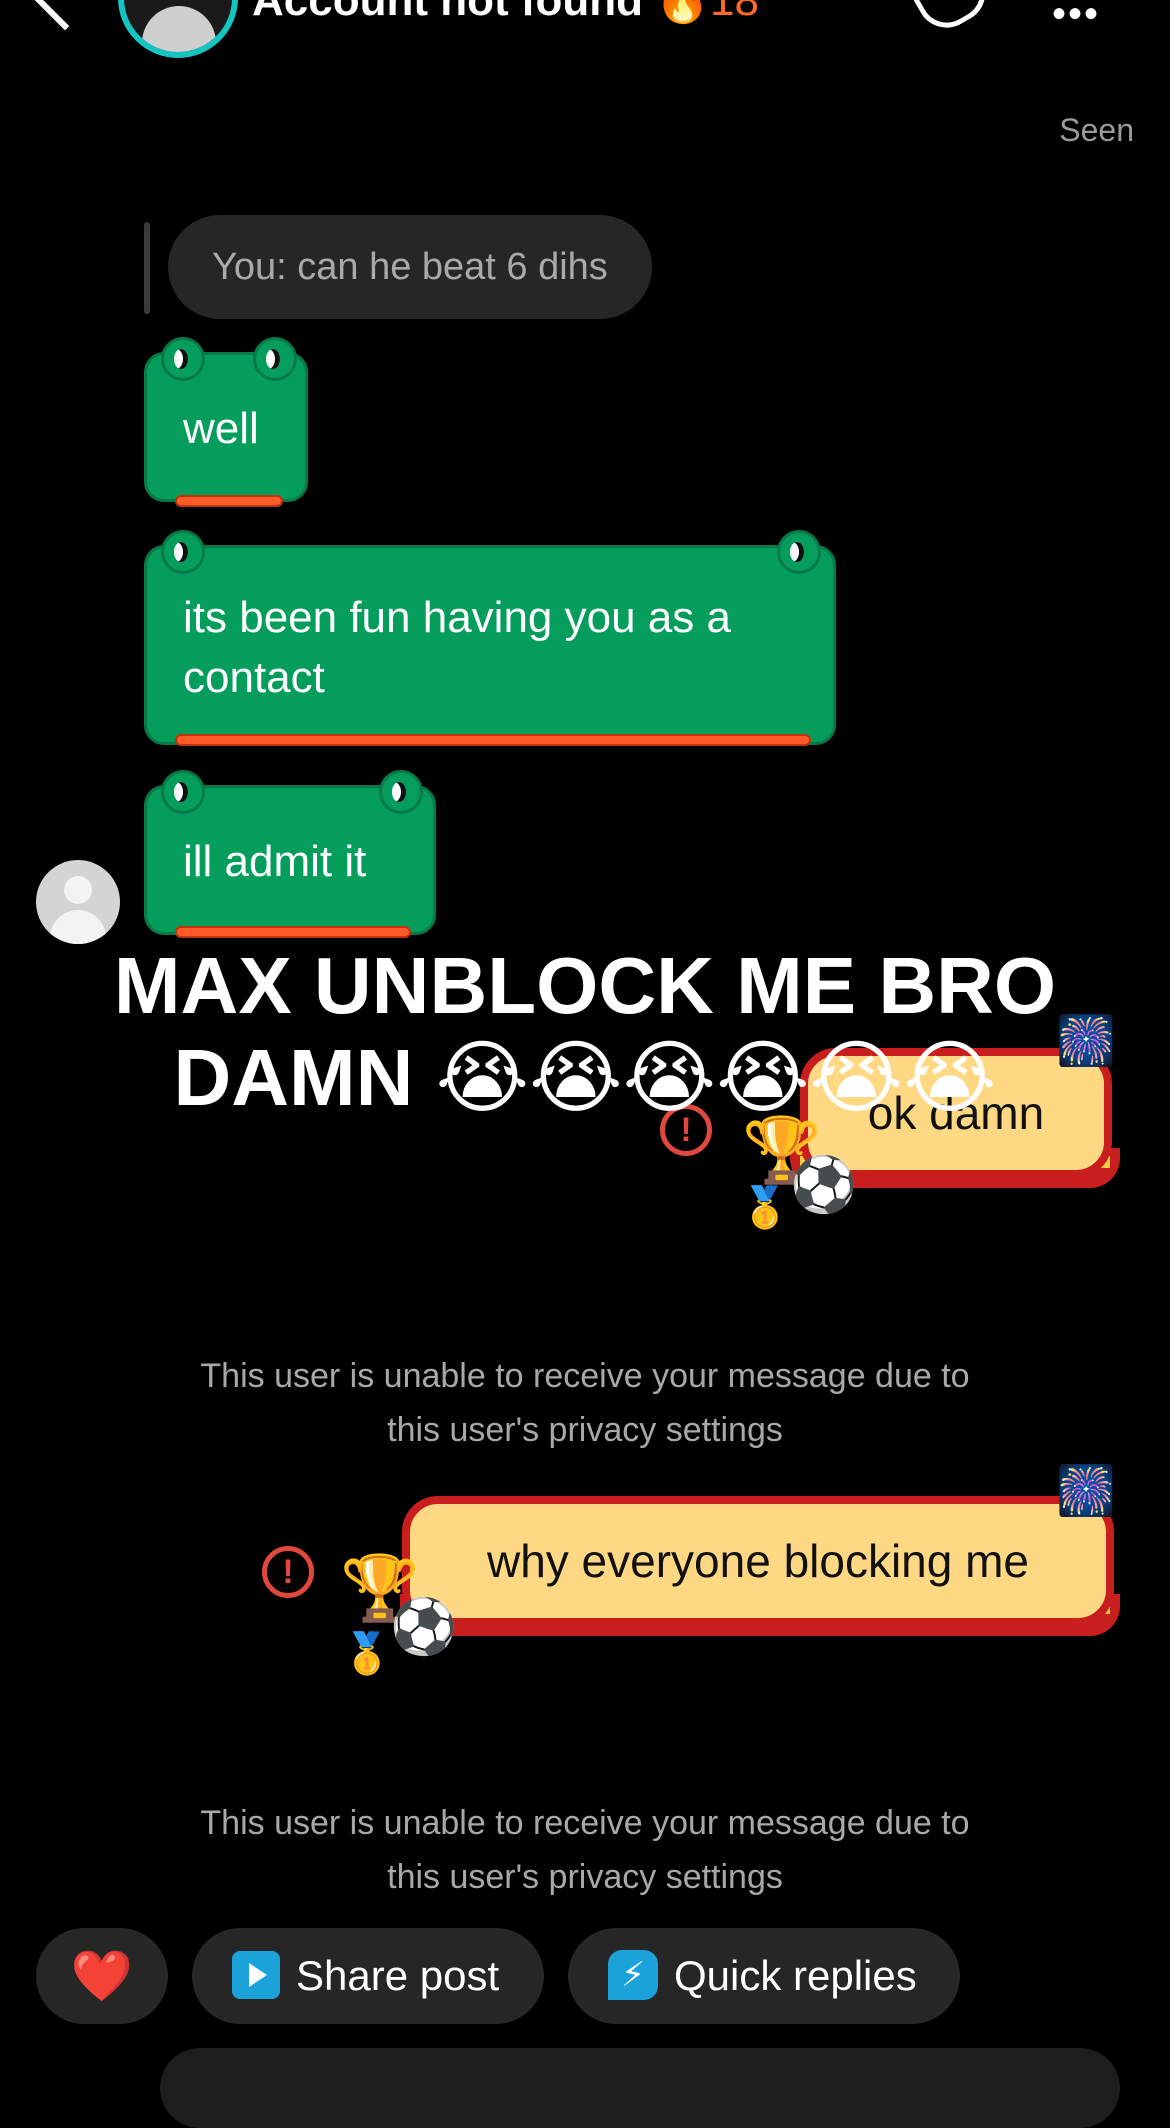  I want to click on heart-icon: ❤️, so click(102, 1976).